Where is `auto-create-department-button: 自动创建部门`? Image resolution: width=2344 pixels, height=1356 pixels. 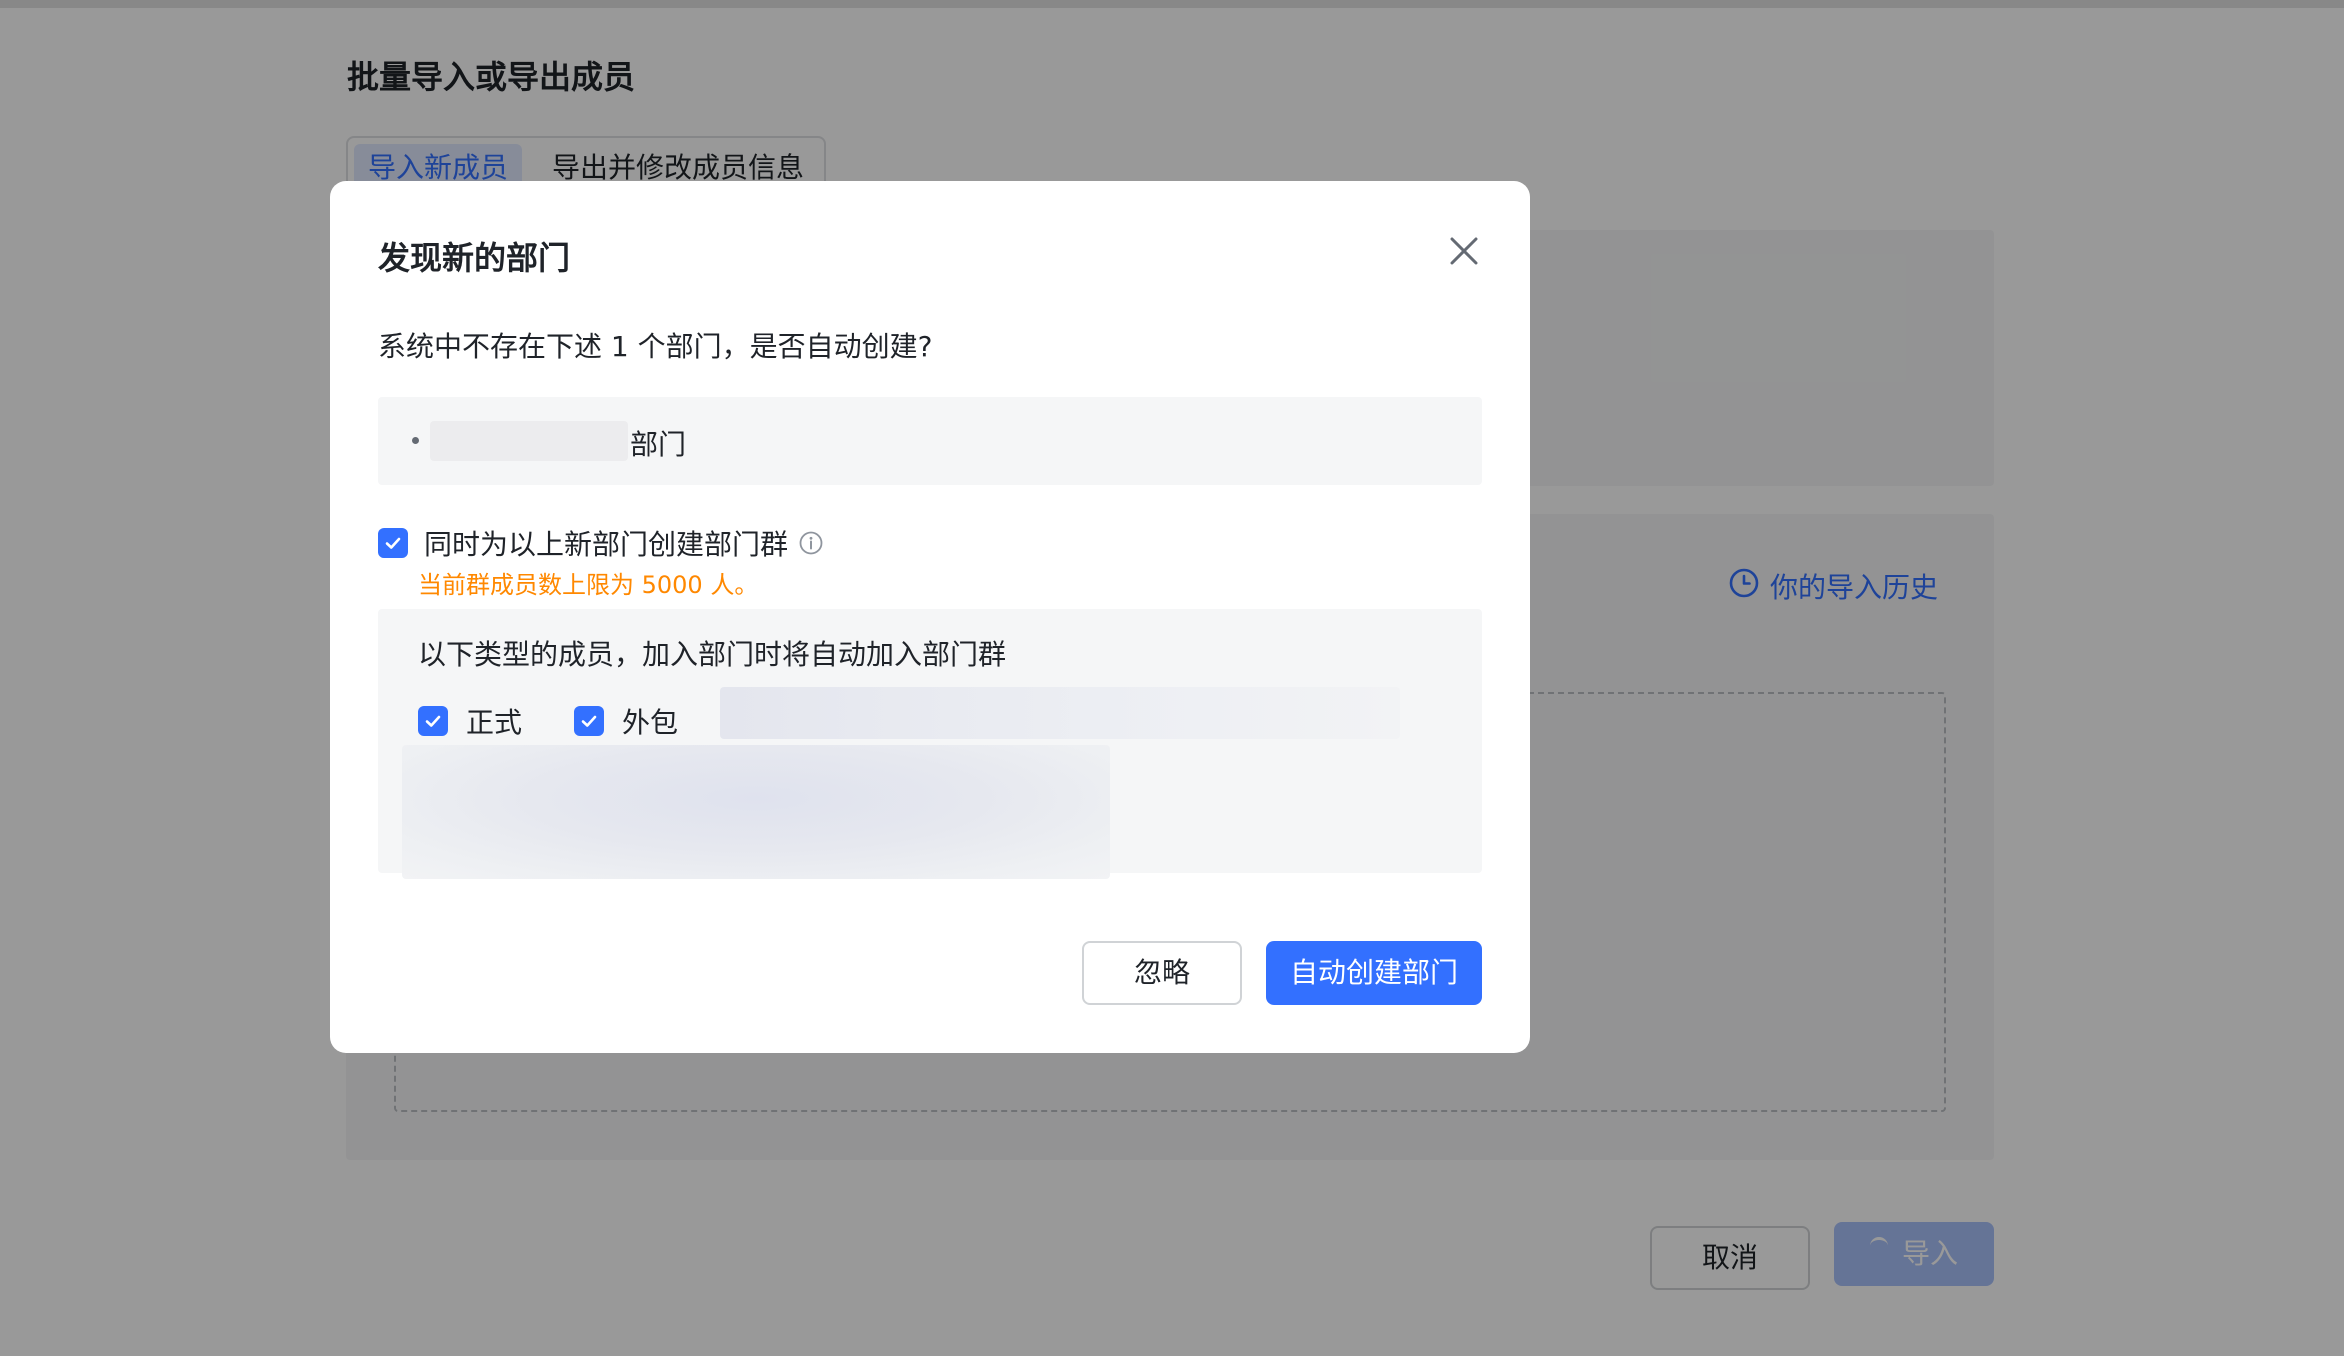
auto-create-department-button: 自动创建部门 is located at coordinates (1374, 973).